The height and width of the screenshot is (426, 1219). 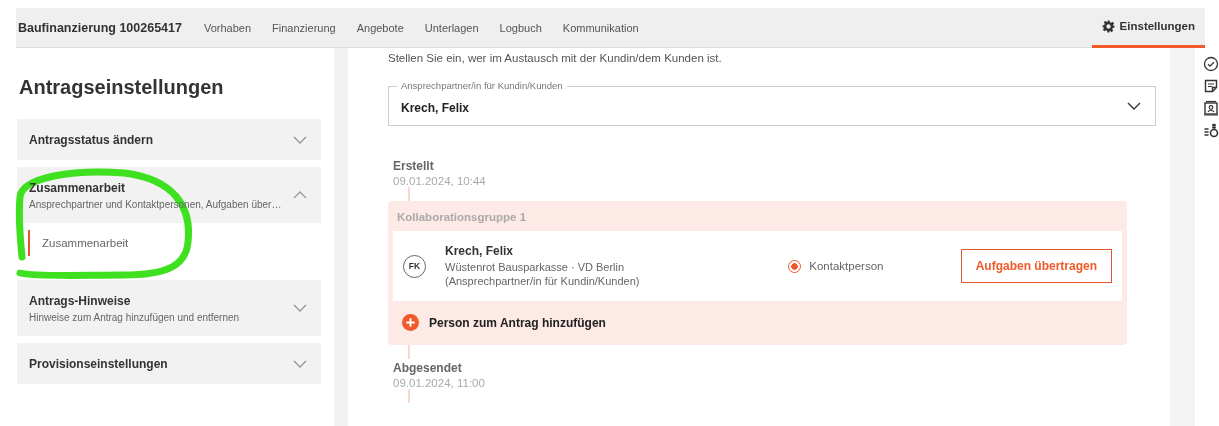 What do you see at coordinates (135, 317) in the screenshot?
I see `section-subtitle: Hinweise zum Antrag hinzufügen und entfernen` at bounding box center [135, 317].